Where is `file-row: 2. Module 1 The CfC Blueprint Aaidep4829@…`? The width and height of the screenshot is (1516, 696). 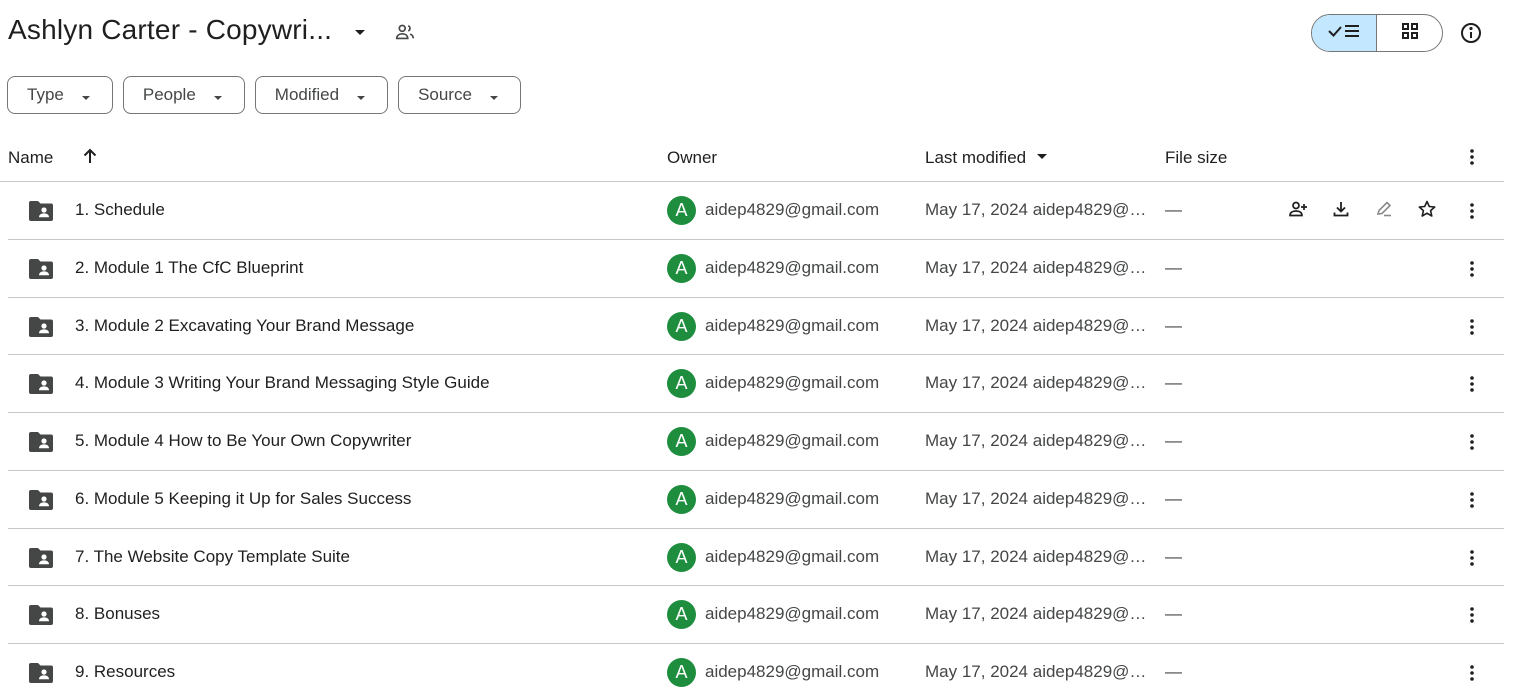
file-row: 2. Module 1 The CfC Blueprint Aaidep4829@… is located at coordinates (756, 269).